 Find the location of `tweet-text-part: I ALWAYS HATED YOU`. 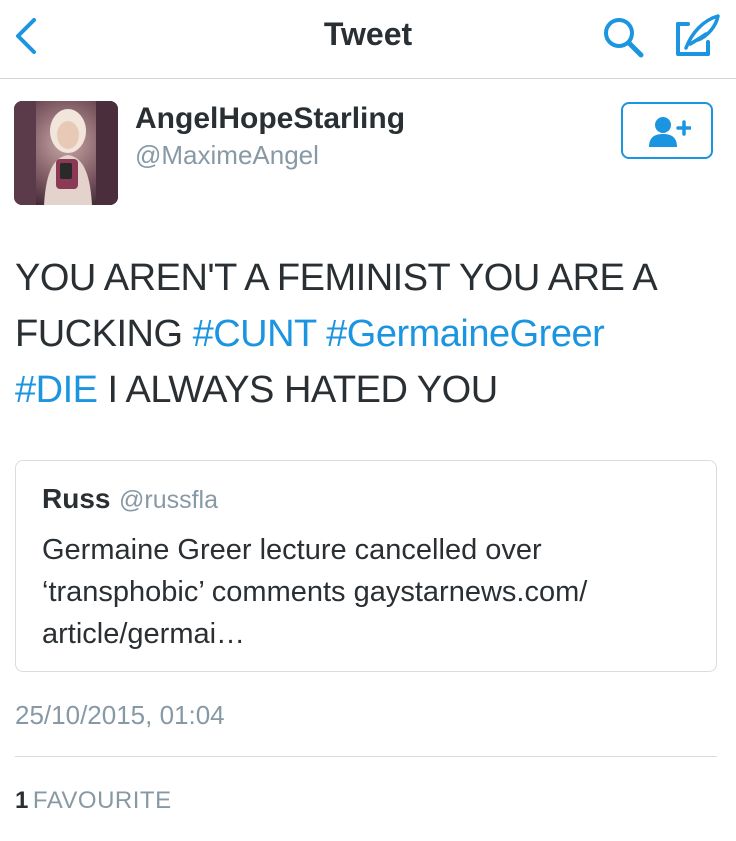

tweet-text-part: I ALWAYS HATED YOU is located at coordinates (298, 390).